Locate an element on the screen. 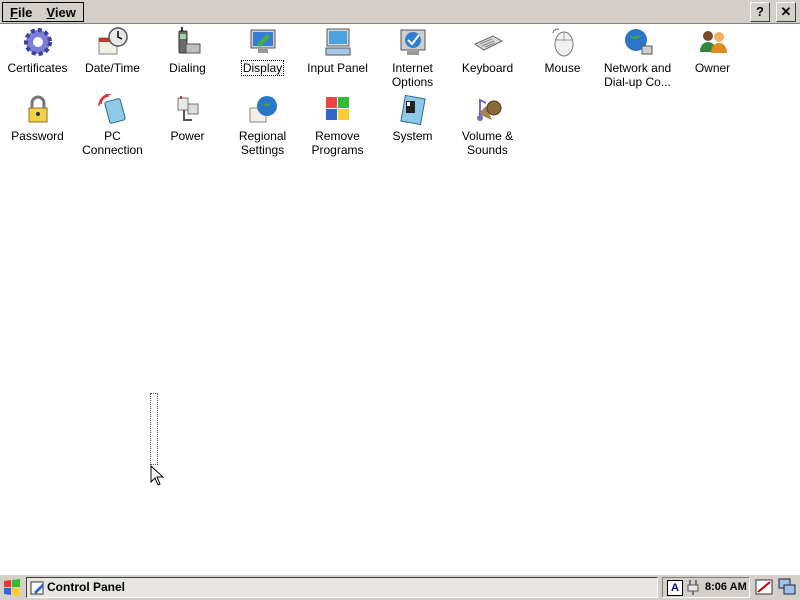 The width and height of the screenshot is (800, 600). item-label: Keyboard is located at coordinates (487, 68).